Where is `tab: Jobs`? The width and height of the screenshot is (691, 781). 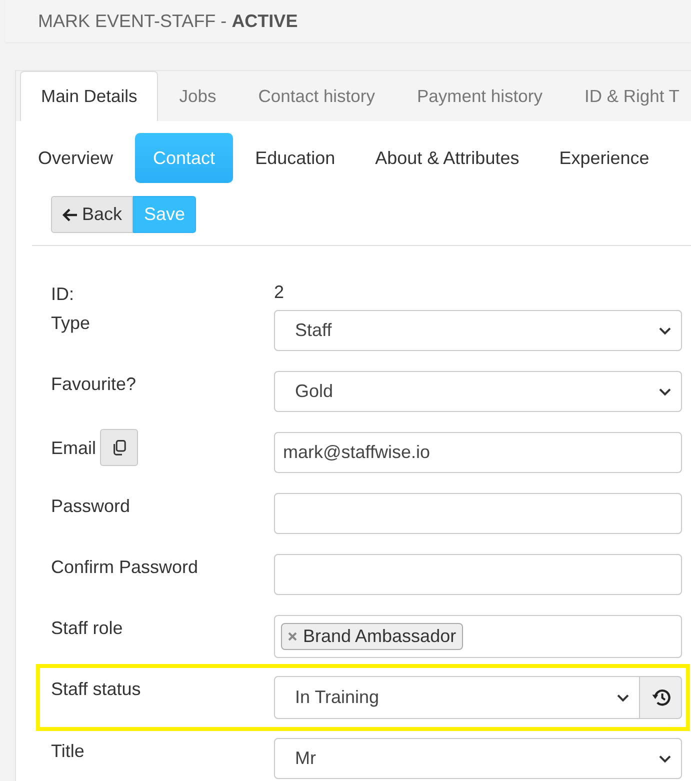 tab: Jobs is located at coordinates (198, 96).